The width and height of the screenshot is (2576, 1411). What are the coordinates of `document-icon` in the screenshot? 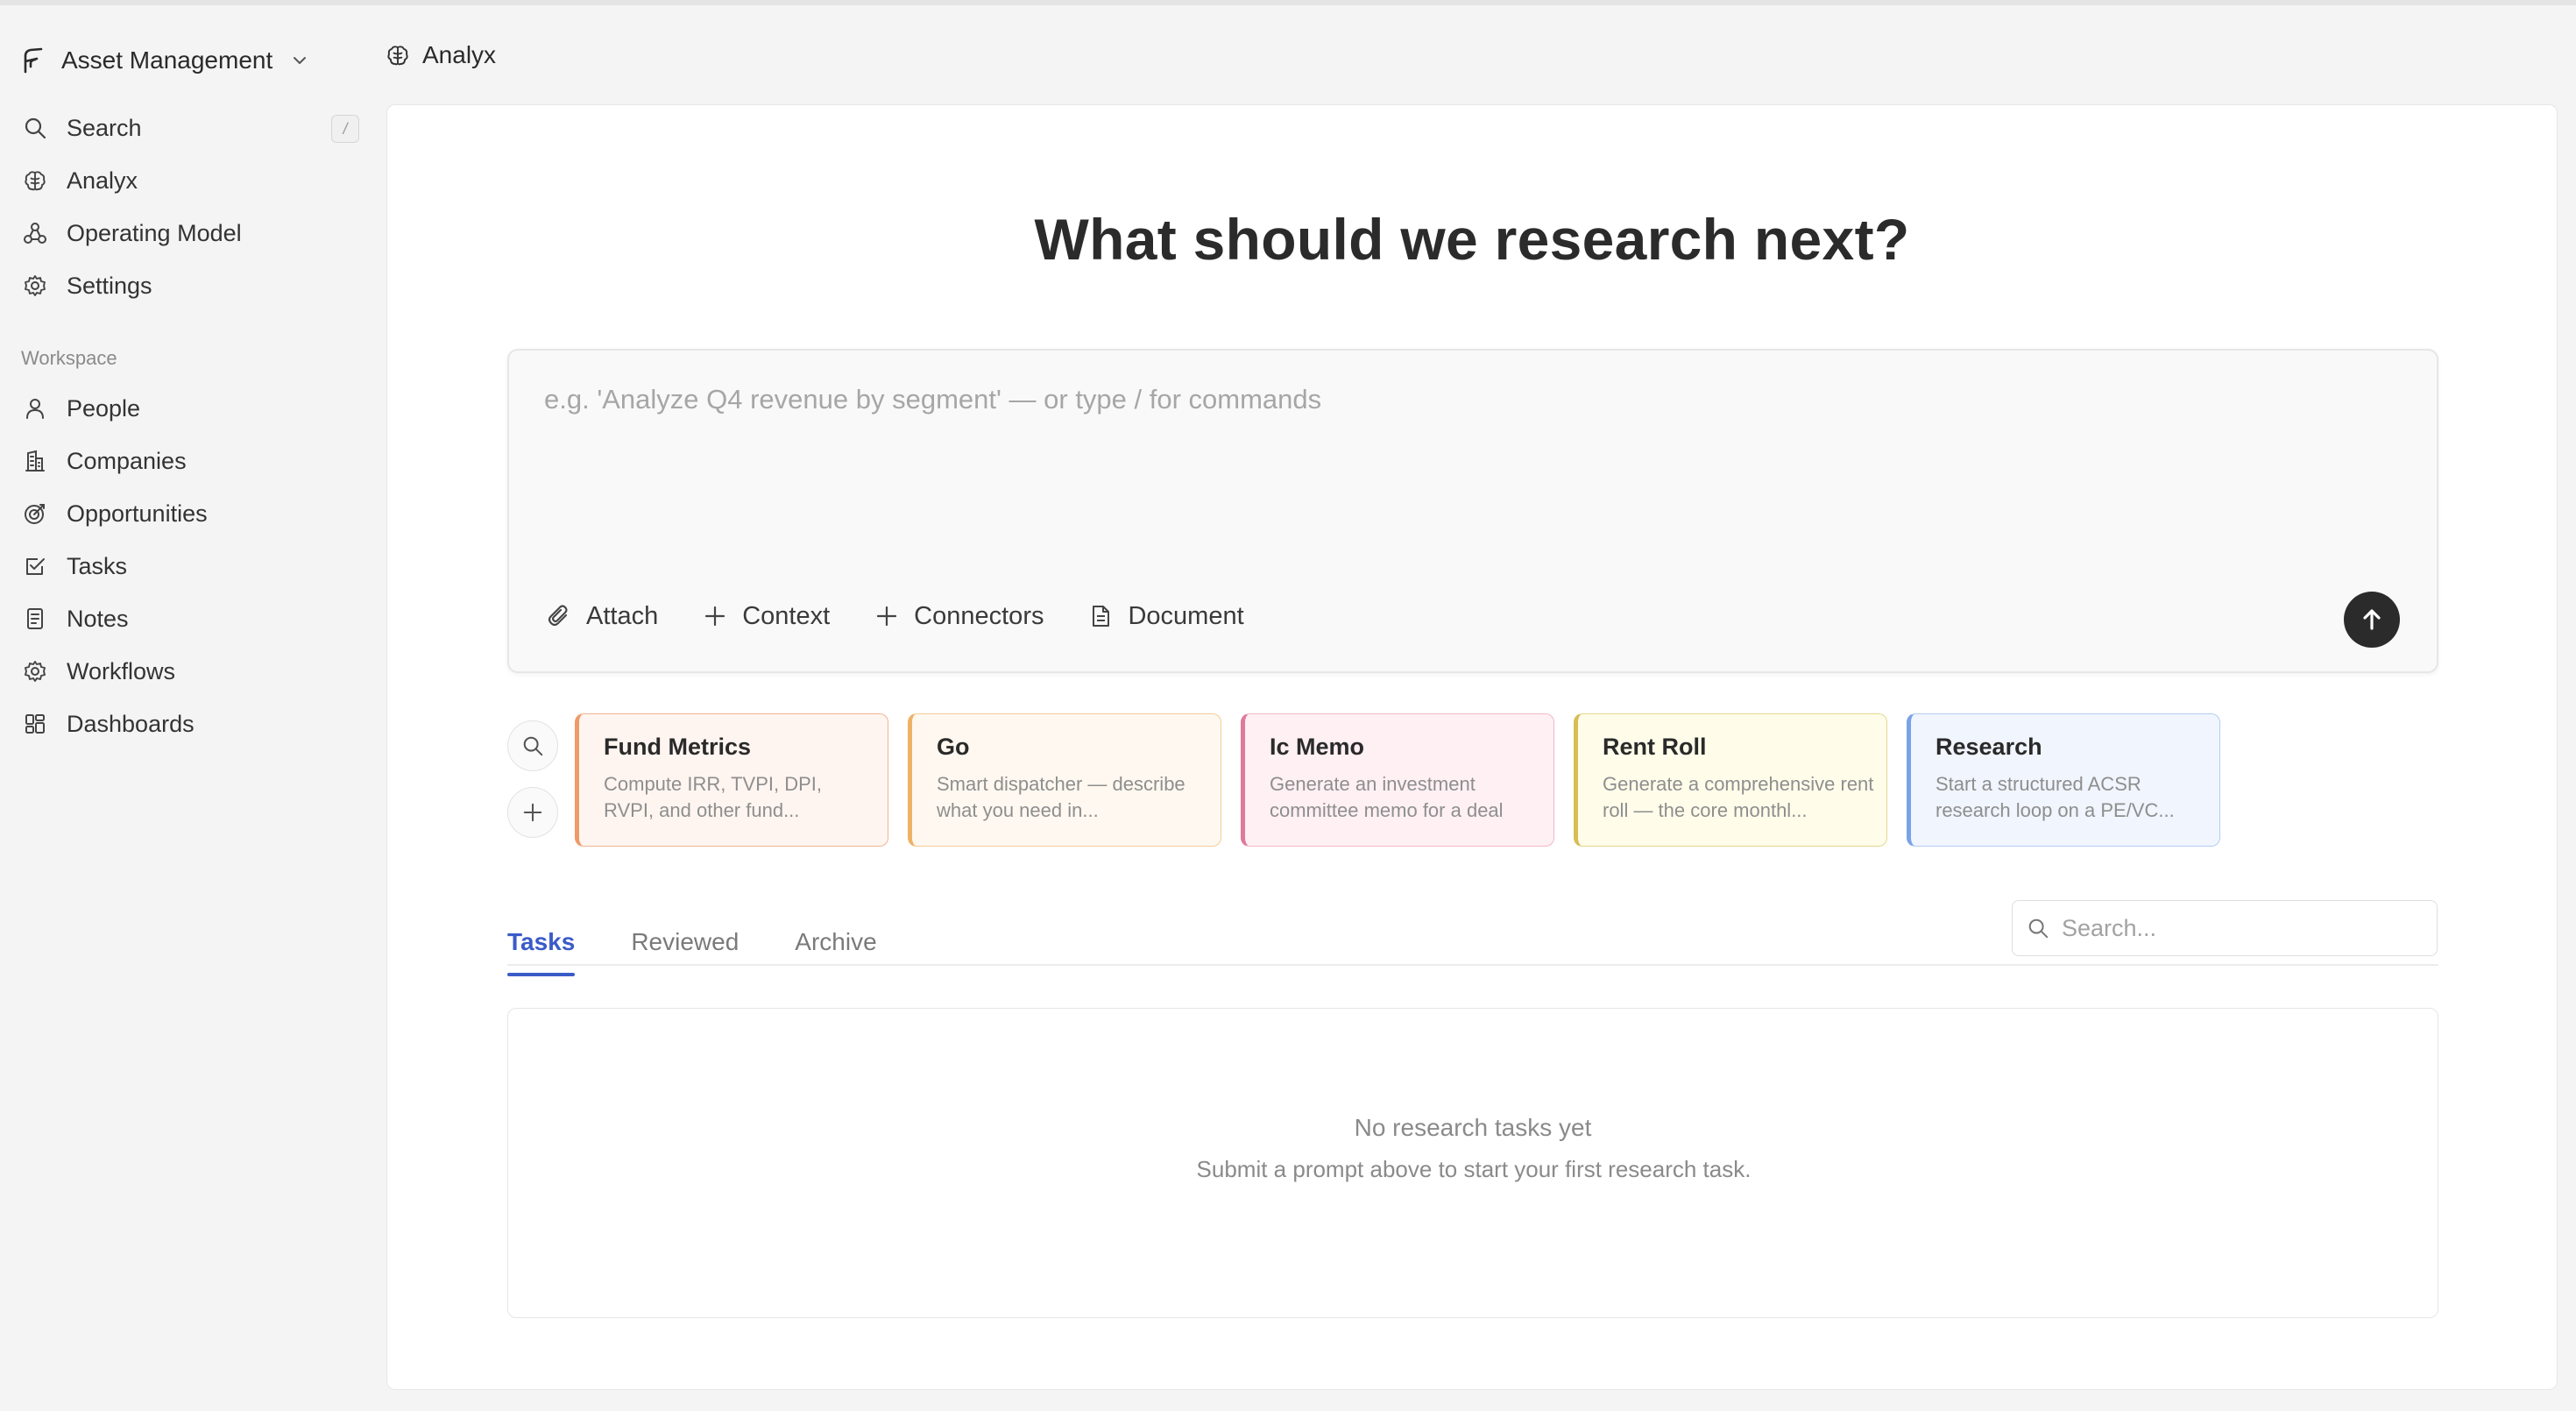 It's located at (1100, 616).